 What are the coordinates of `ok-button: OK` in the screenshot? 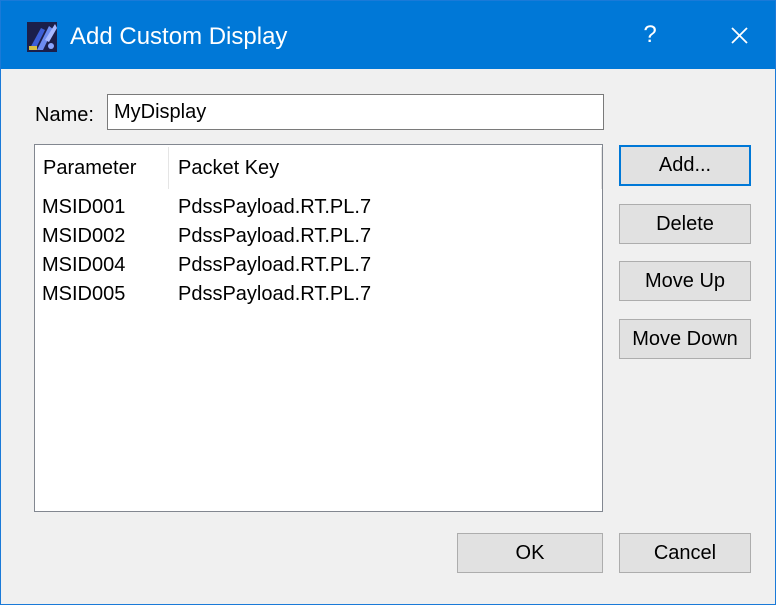 It's located at (530, 553).